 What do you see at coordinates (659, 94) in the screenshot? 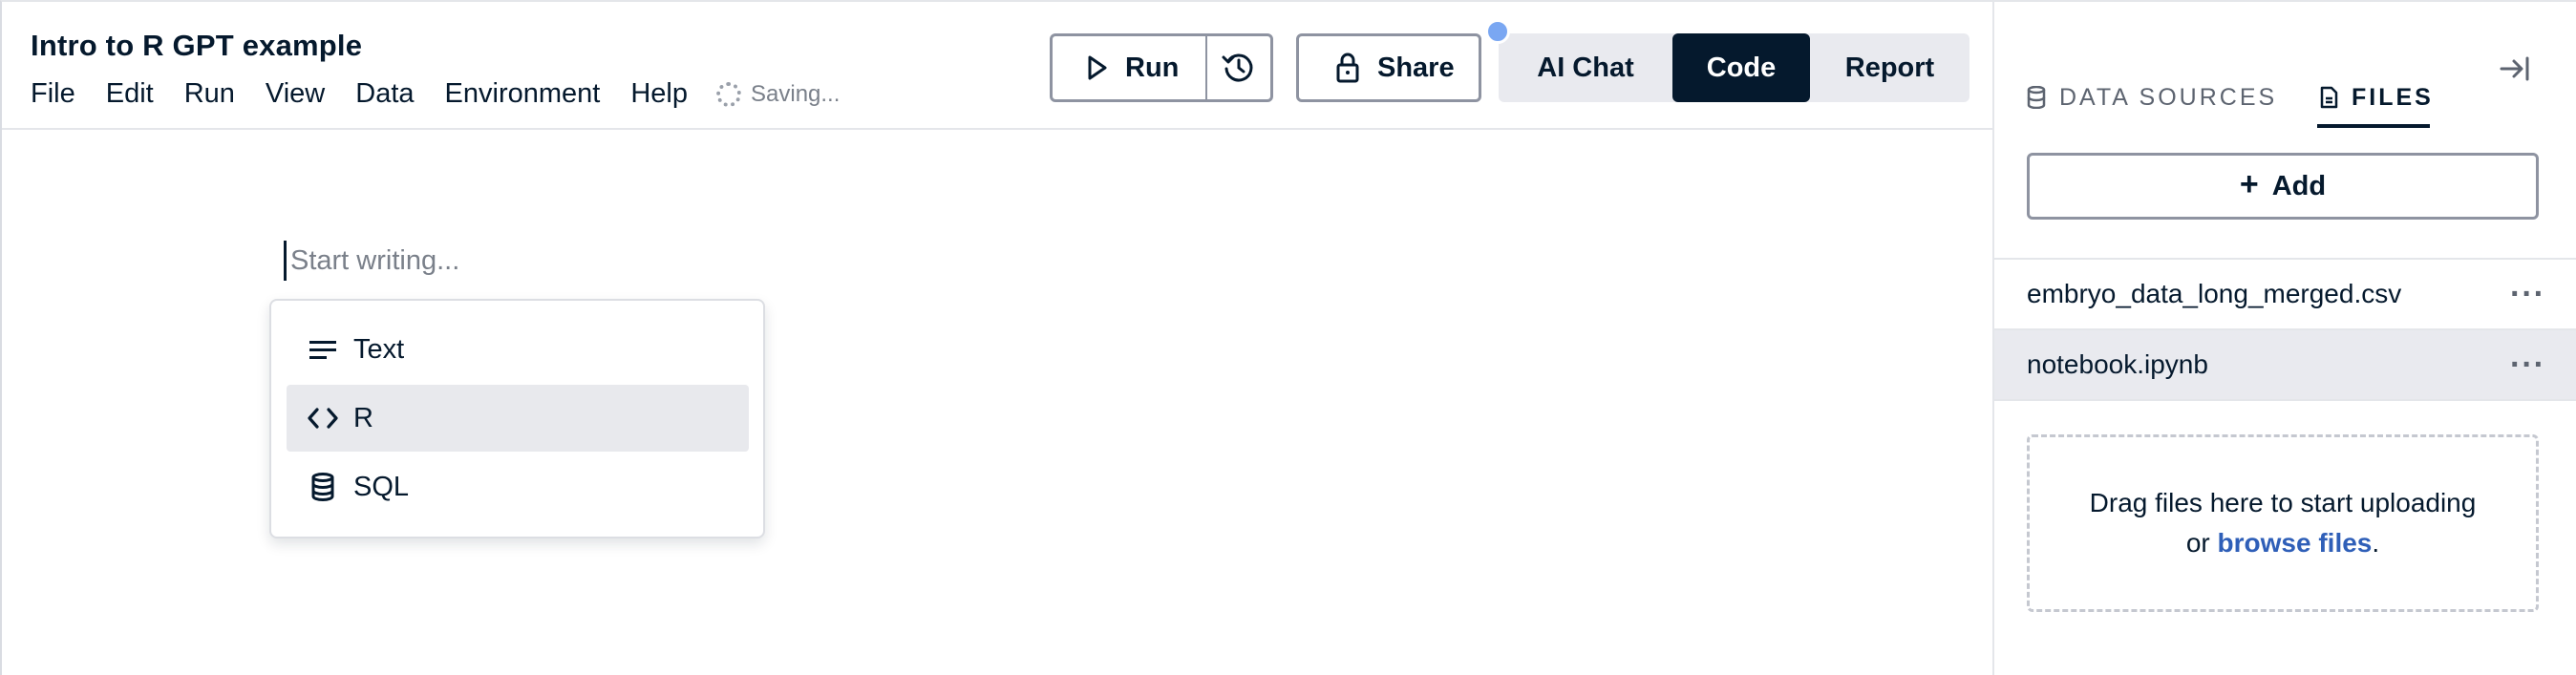
I see `menu-help: Help` at bounding box center [659, 94].